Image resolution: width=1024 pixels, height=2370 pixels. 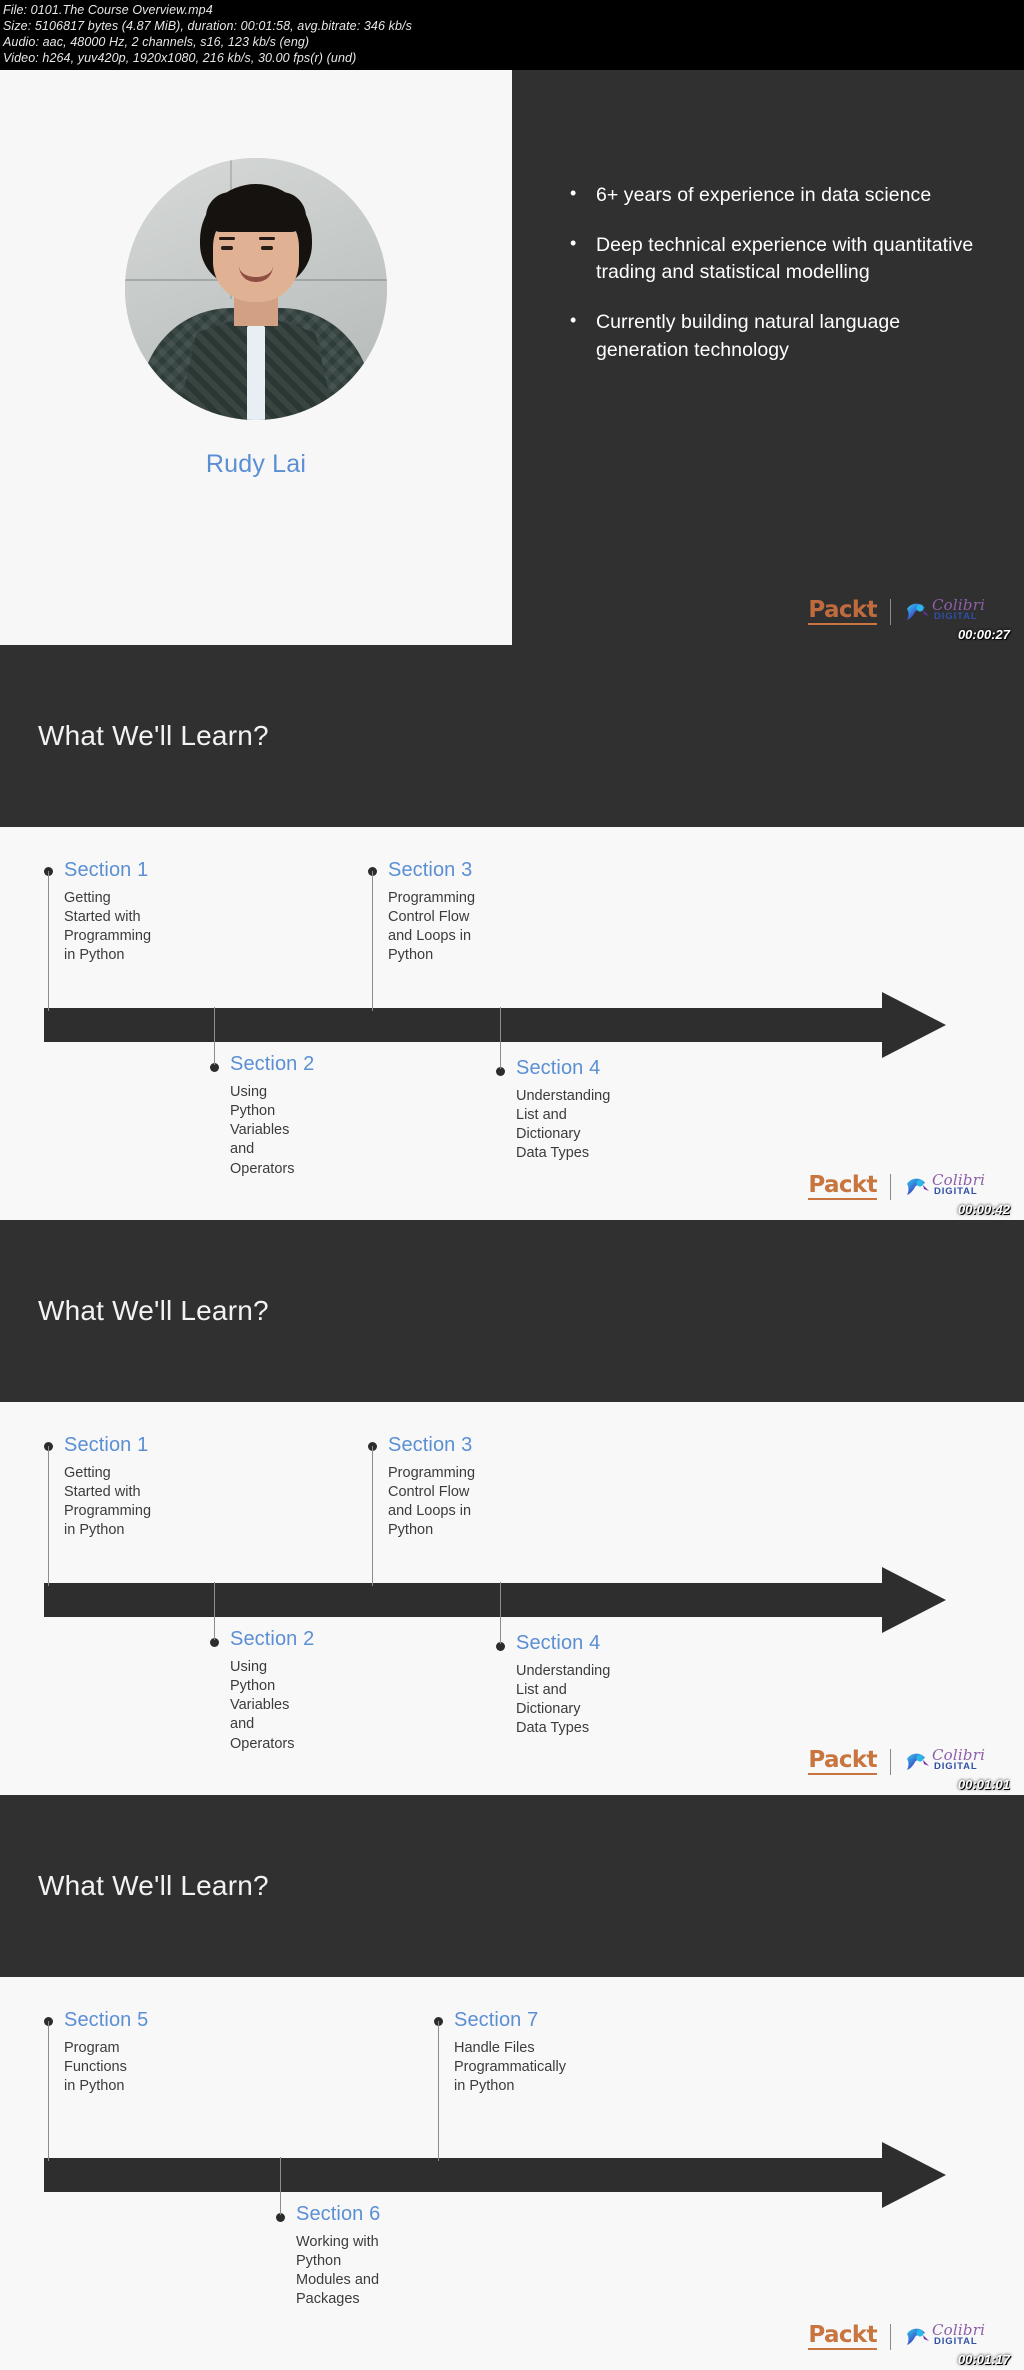 I want to click on section-label: Section 5, so click(x=106, y=2020).